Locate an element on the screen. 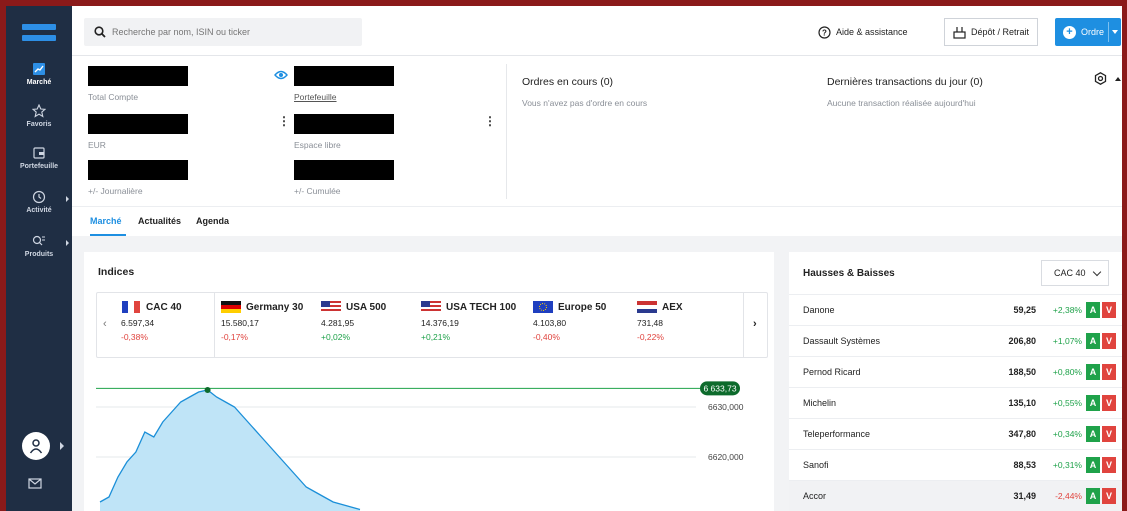  help-label: Aide & assistance is located at coordinates (872, 32).